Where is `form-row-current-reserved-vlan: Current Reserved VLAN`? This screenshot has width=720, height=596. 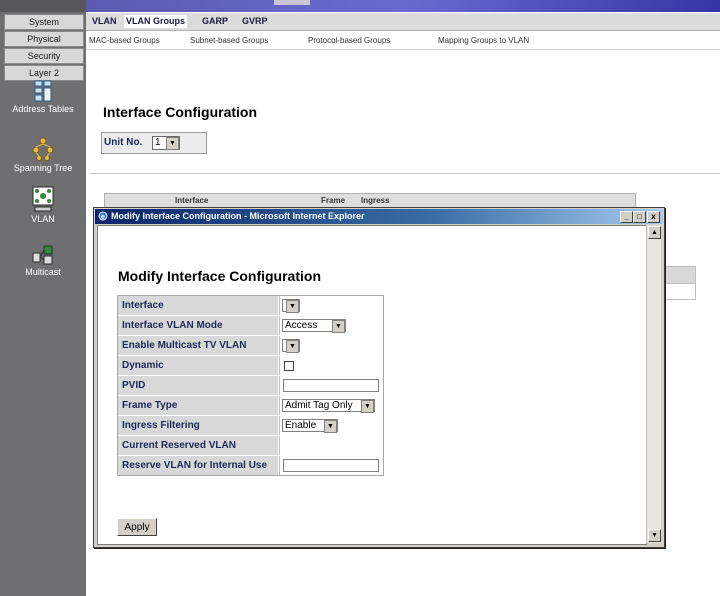 form-row-current-reserved-vlan: Current Reserved VLAN is located at coordinates (250, 446).